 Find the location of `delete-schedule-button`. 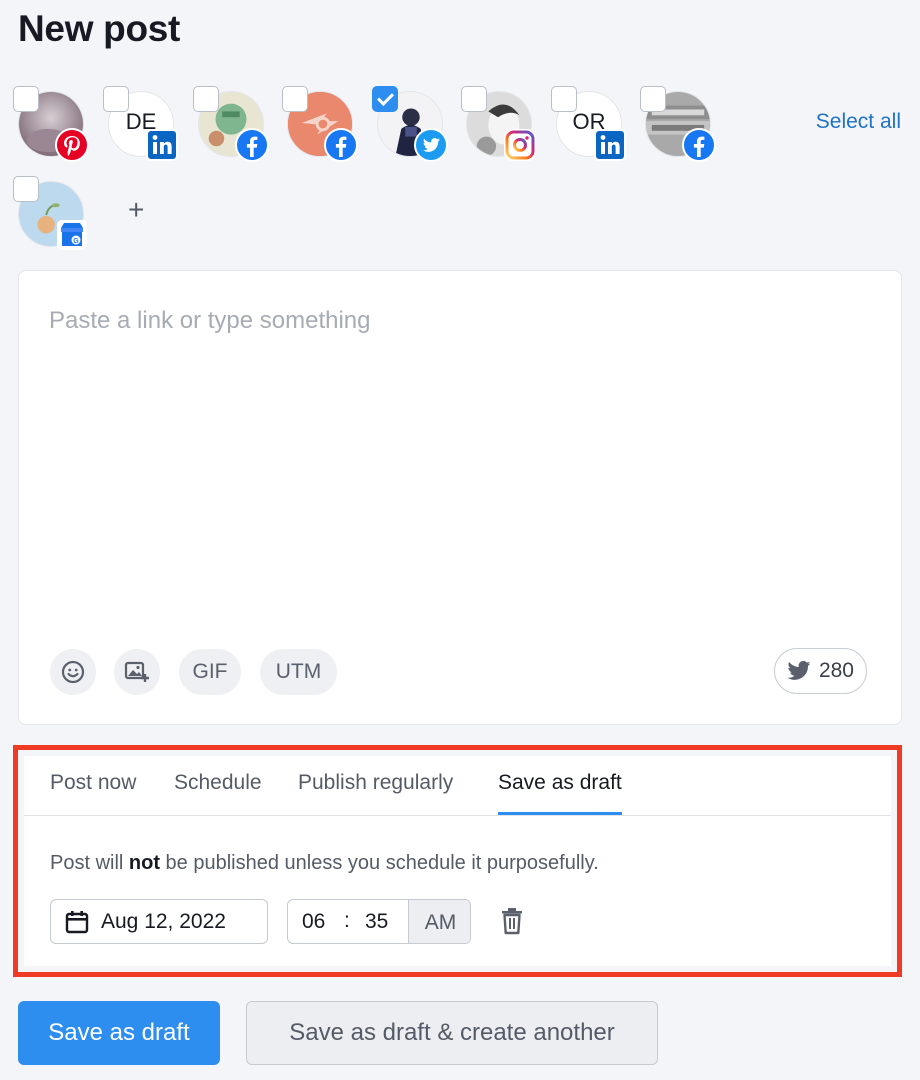

delete-schedule-button is located at coordinates (512, 923).